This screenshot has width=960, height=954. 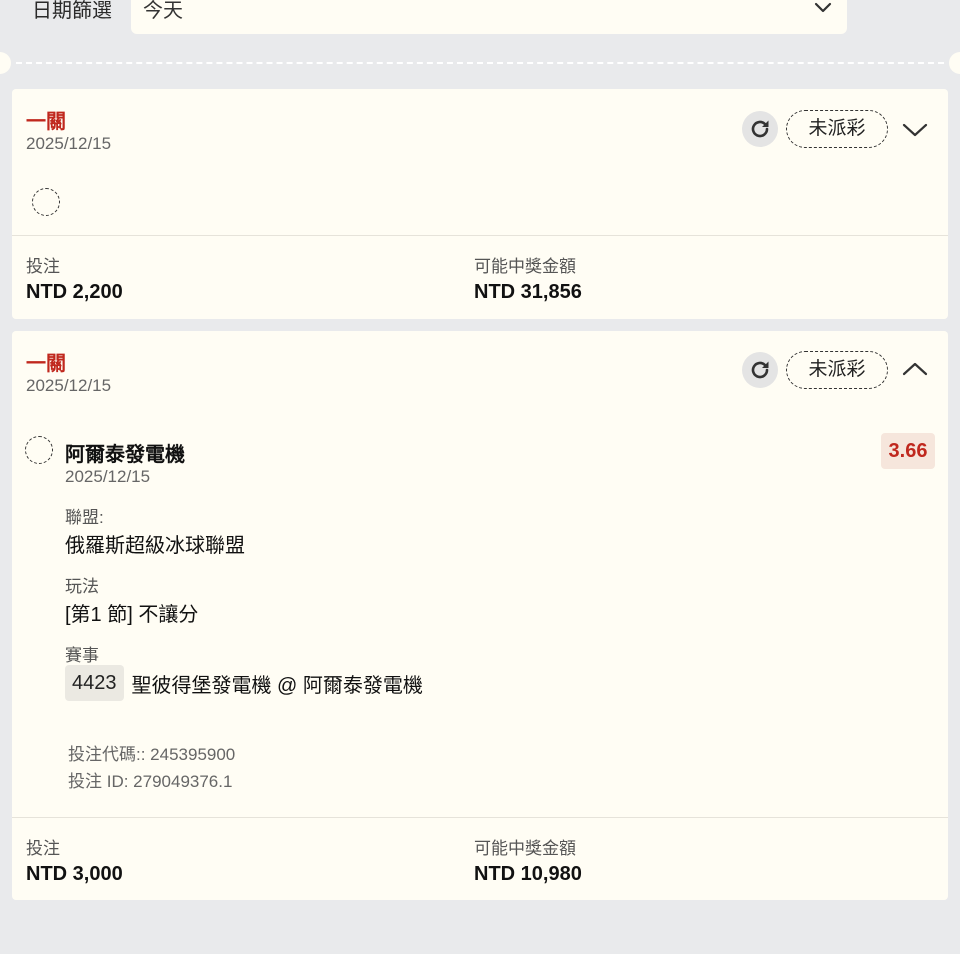 What do you see at coordinates (915, 369) in the screenshot?
I see `chevron-up-icon` at bounding box center [915, 369].